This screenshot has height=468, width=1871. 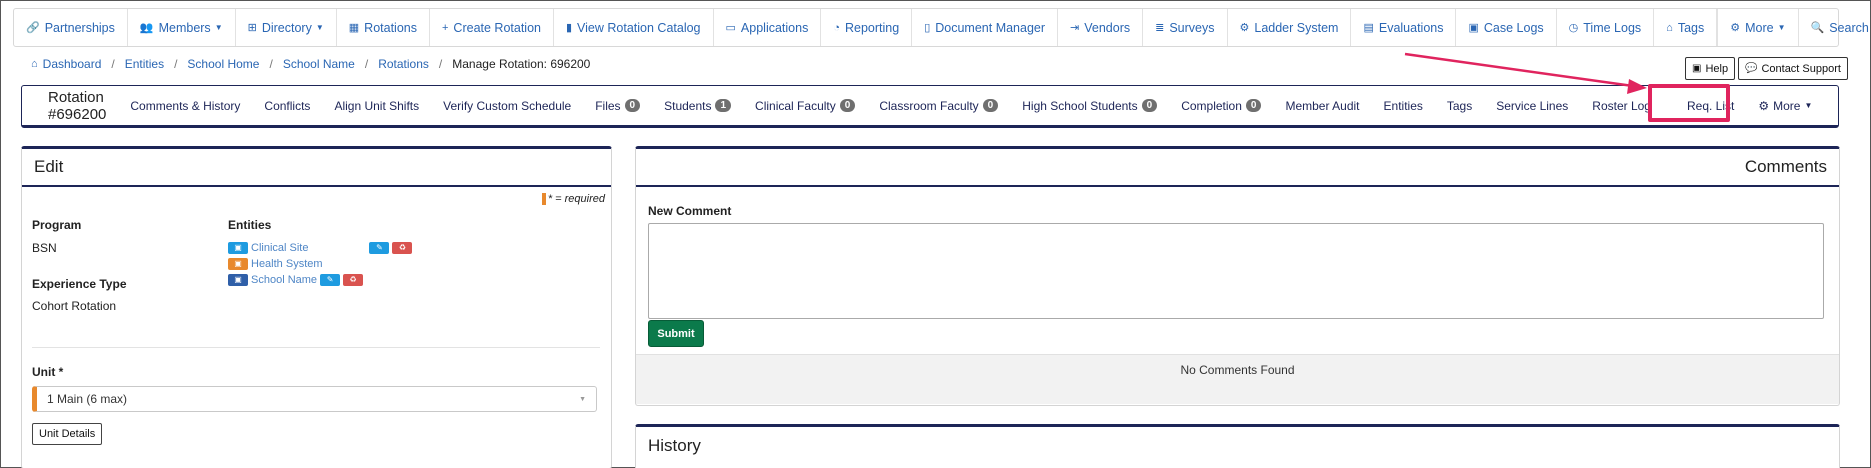 I want to click on users-icon: 👥, so click(x=146, y=28).